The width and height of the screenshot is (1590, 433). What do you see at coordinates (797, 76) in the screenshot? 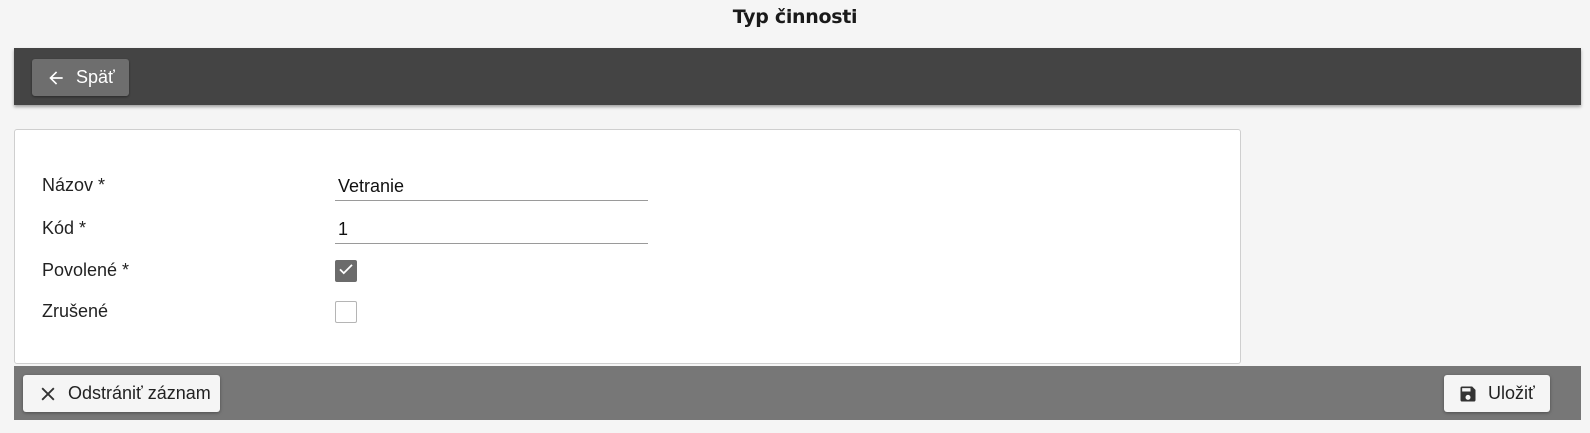
I see `top-toolbar: Späť` at bounding box center [797, 76].